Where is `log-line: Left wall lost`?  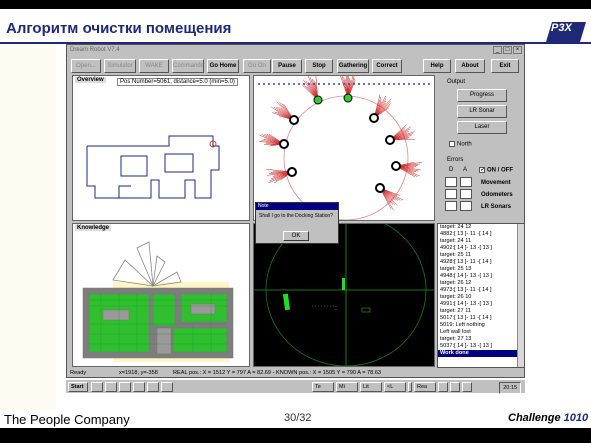 log-line: Left wall lost is located at coordinates (455, 332).